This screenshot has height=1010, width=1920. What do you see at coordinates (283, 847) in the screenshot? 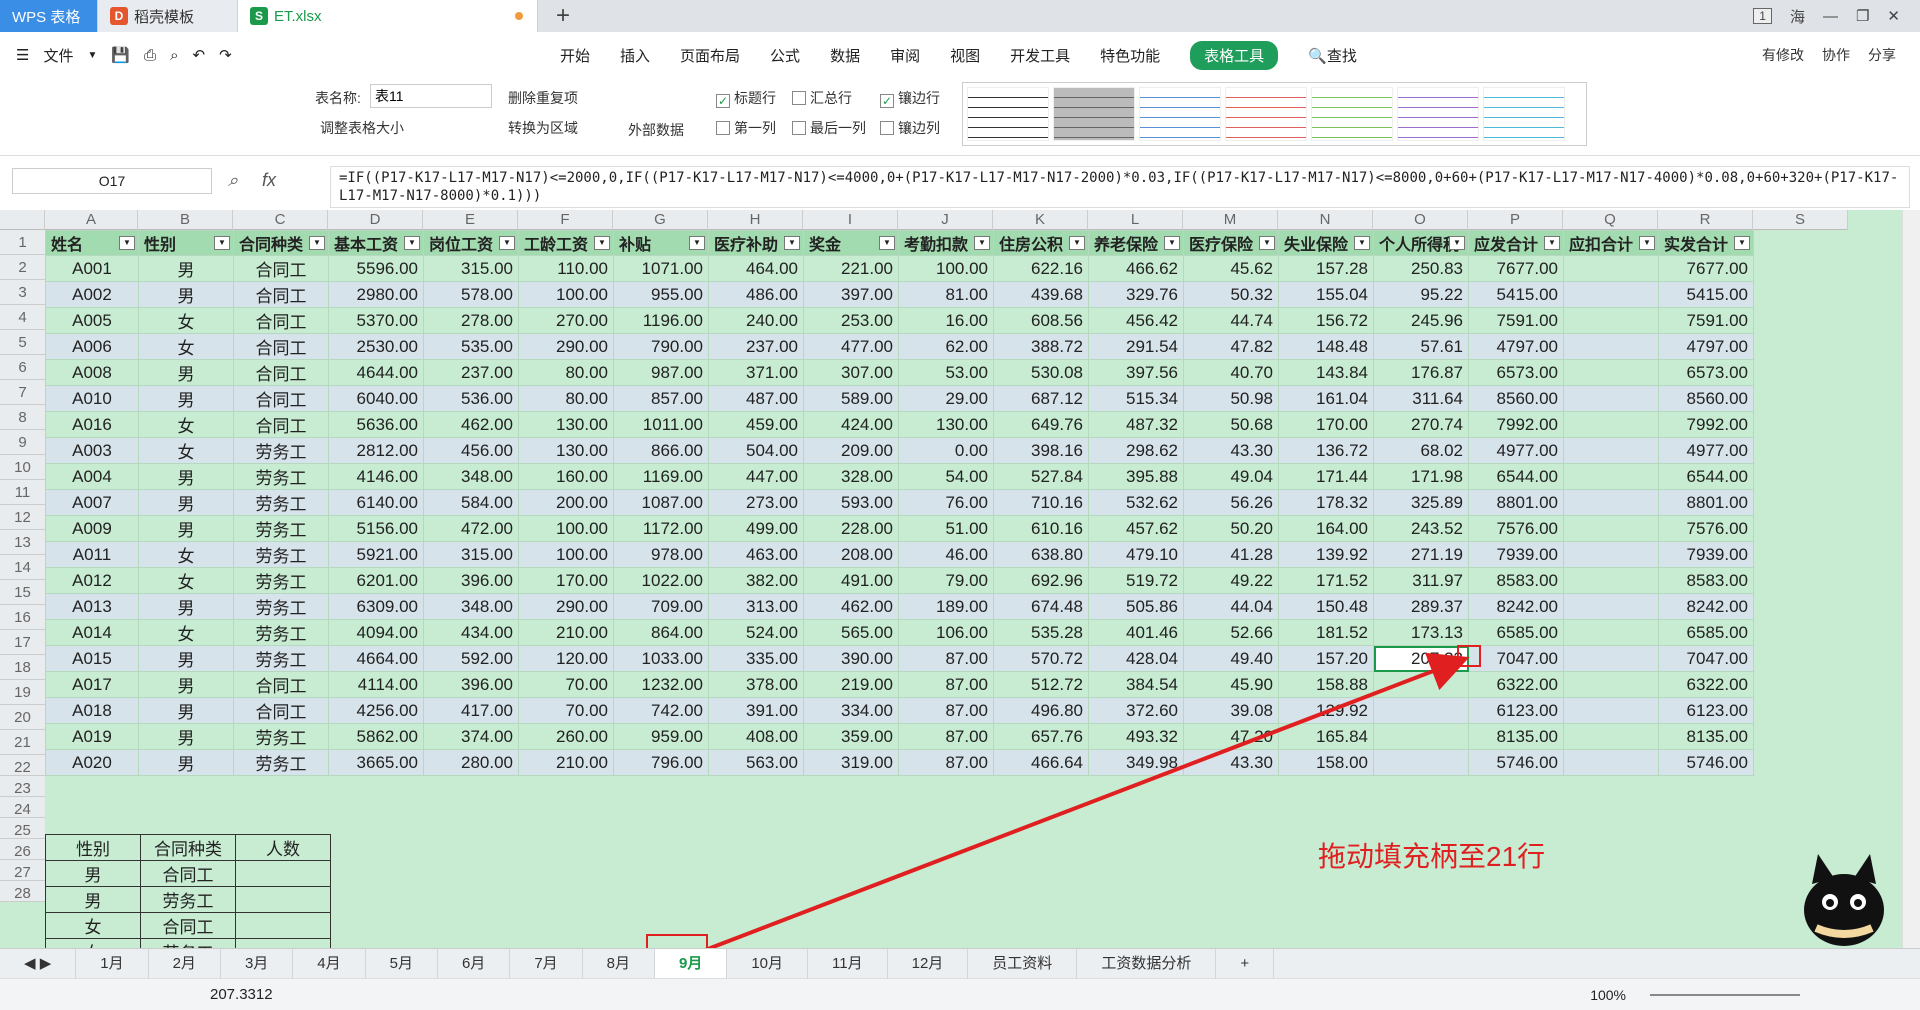
I see `summary-header-cell: 人数` at bounding box center [283, 847].